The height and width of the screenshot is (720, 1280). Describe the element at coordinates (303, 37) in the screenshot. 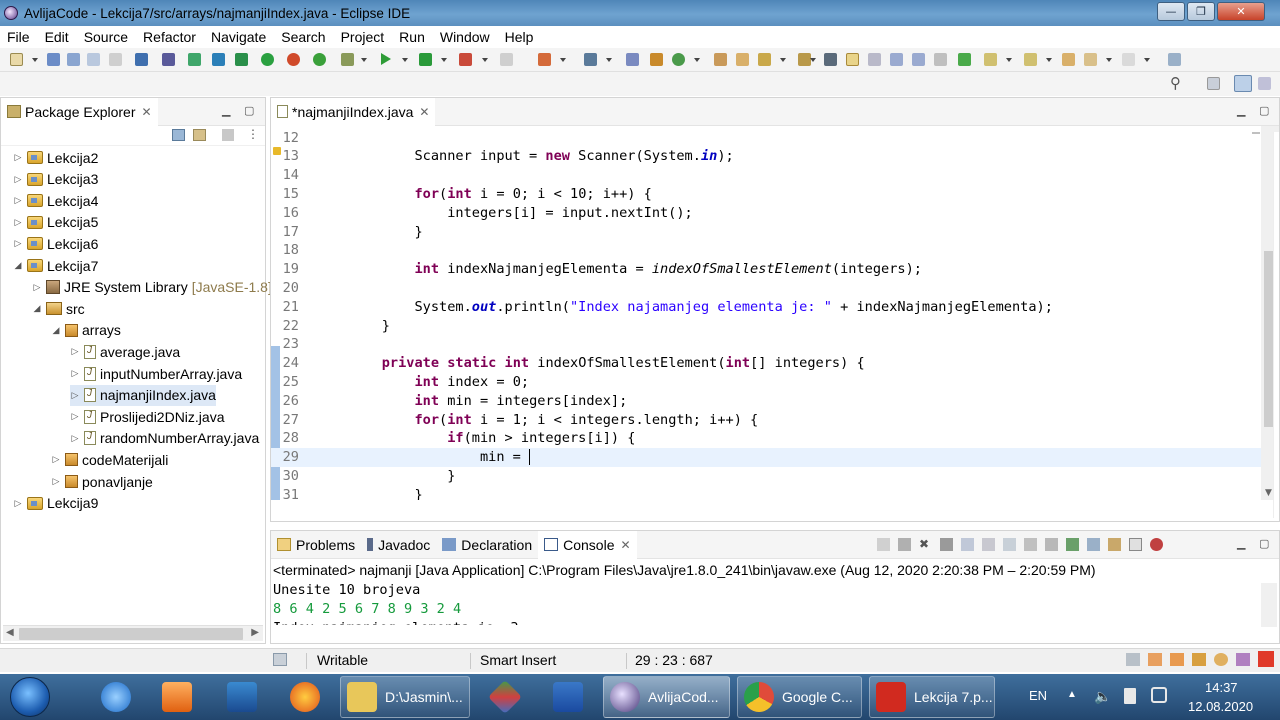

I see `menu-search: Search` at that location.